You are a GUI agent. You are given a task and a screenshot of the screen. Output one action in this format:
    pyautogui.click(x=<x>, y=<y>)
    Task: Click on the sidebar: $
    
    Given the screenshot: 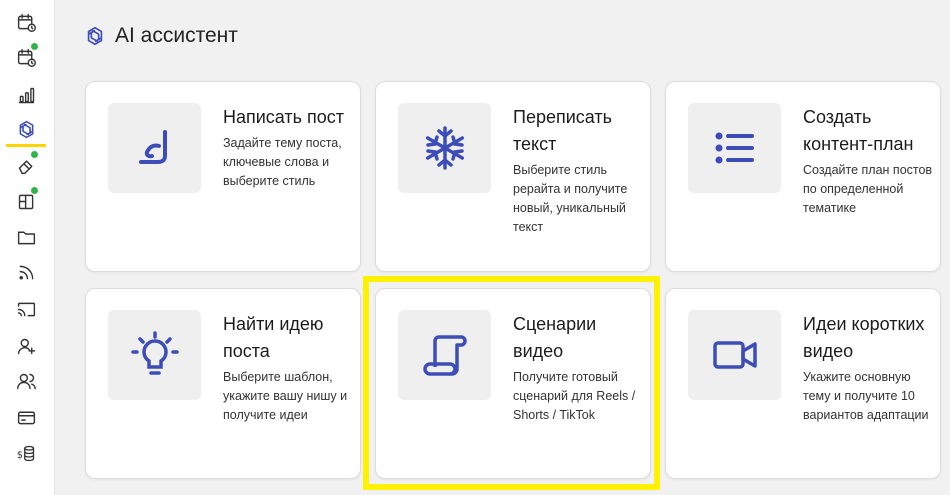 What is the action you would take?
    pyautogui.click(x=27, y=247)
    